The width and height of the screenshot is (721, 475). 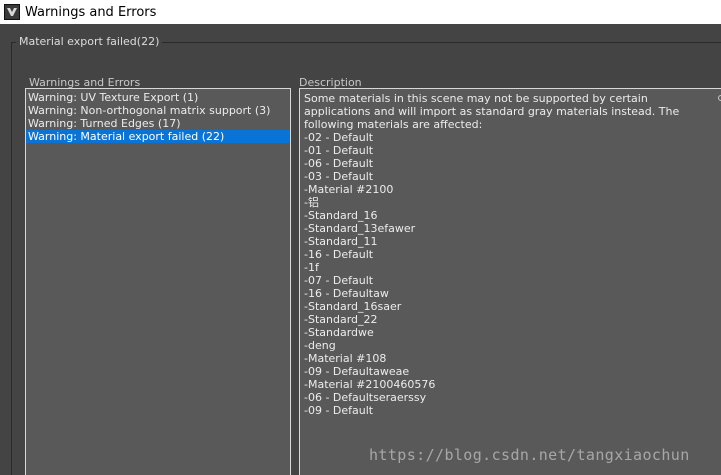 I want to click on material-line: -09 - Default, so click(x=339, y=410).